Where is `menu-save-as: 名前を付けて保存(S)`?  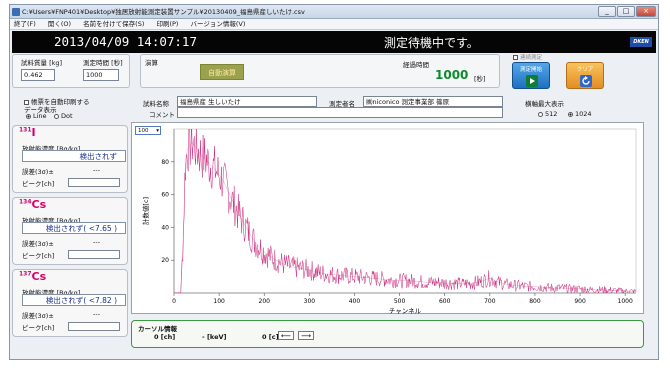 menu-save-as: 名前を付けて保存(S) is located at coordinates (113, 24).